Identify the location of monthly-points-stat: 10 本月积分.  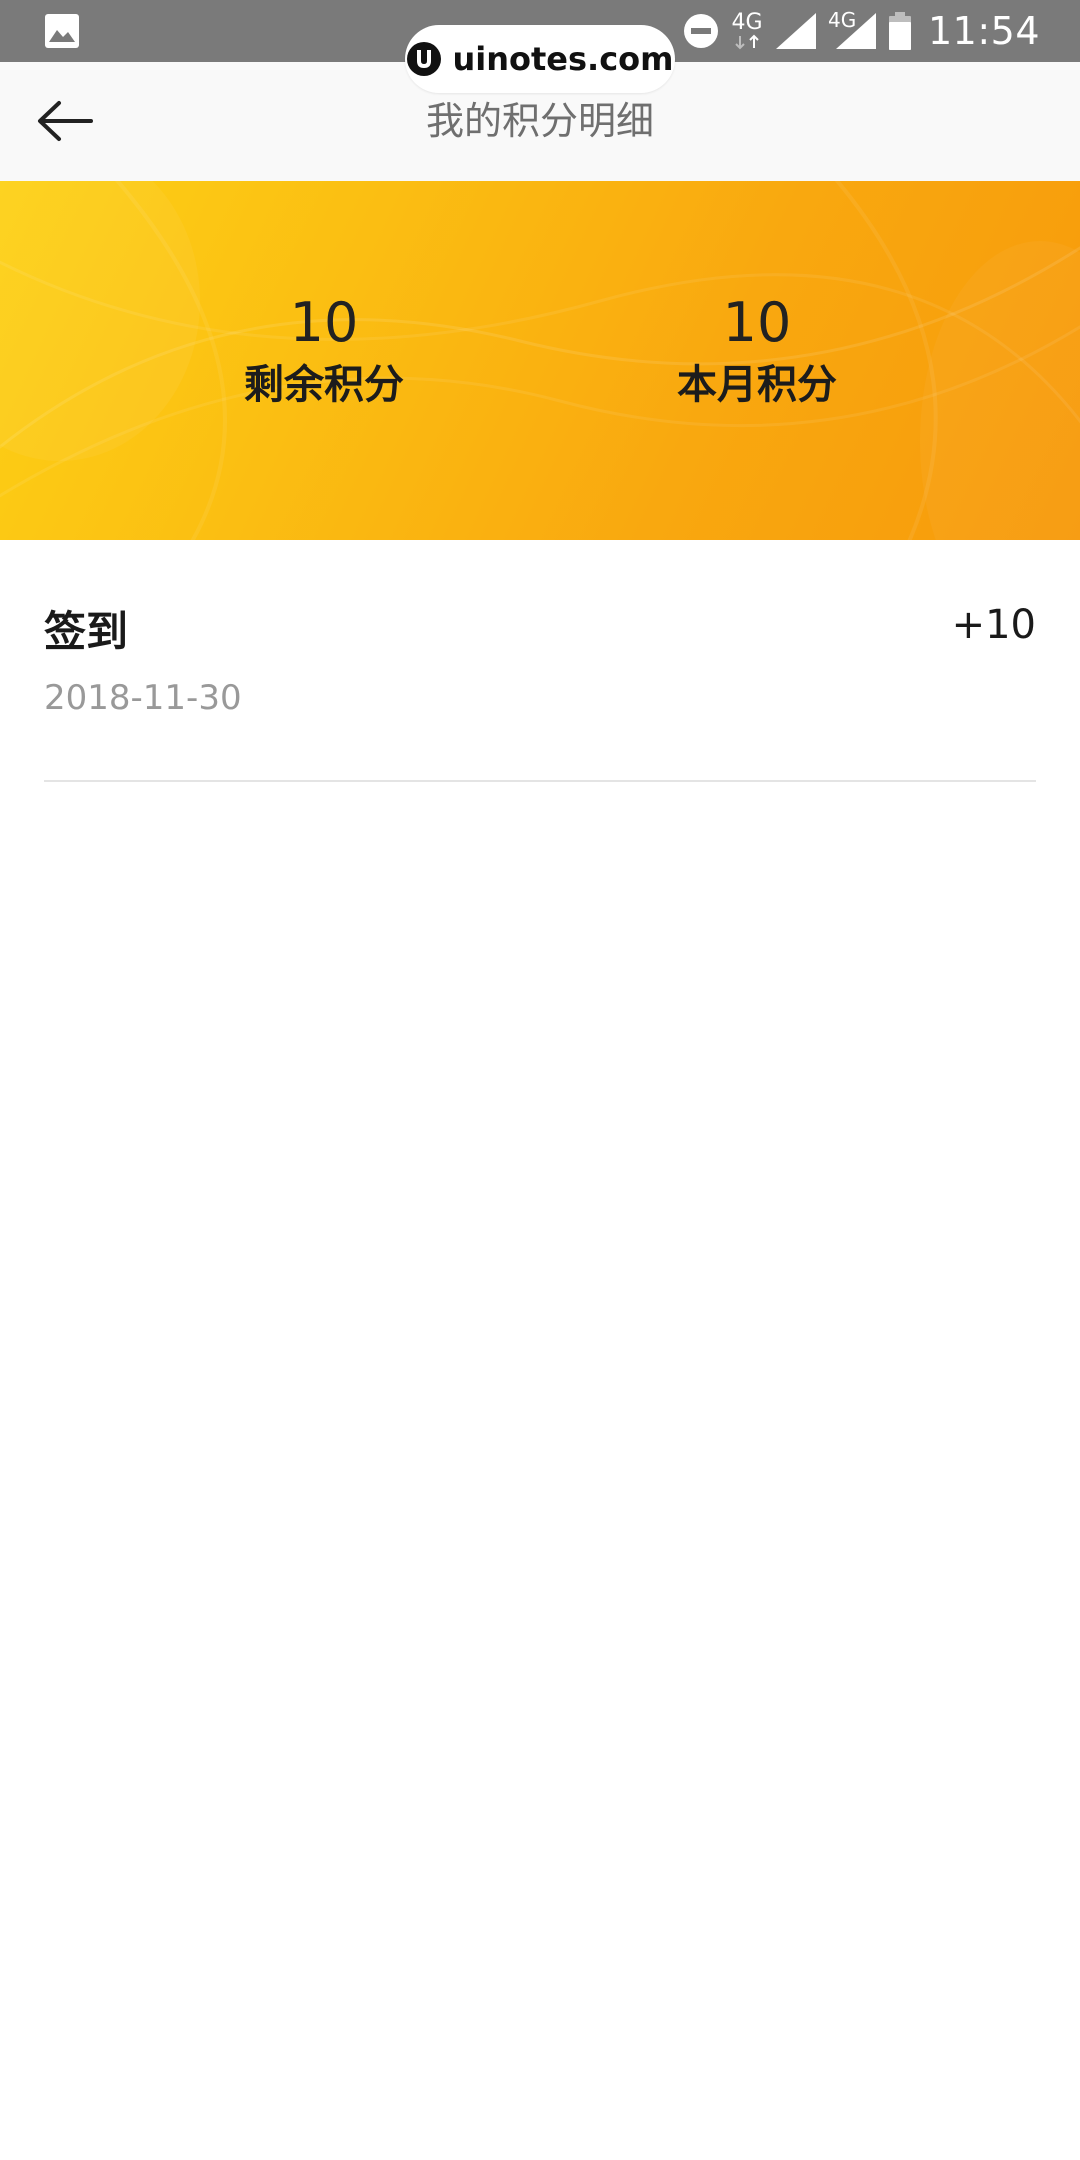
(757, 352).